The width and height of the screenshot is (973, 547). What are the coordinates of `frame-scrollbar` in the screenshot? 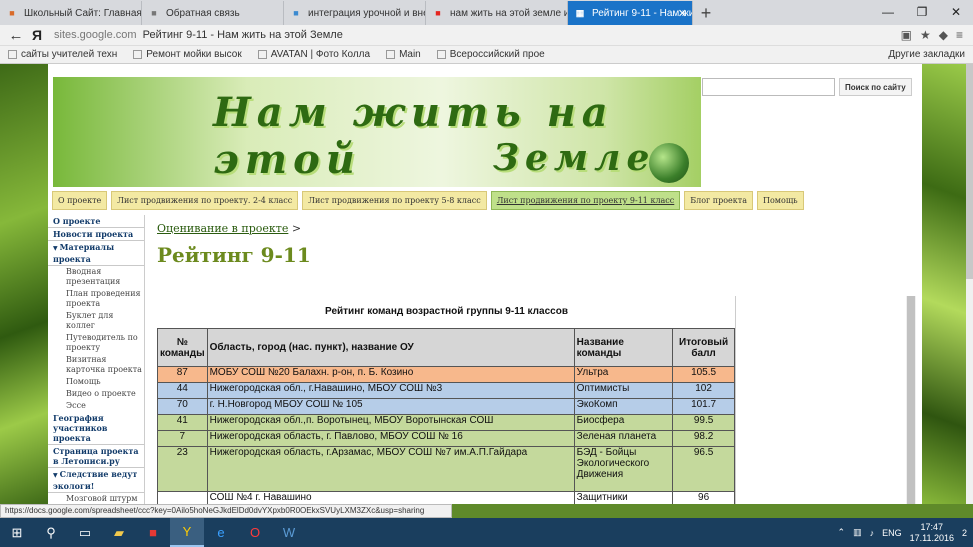 It's located at (911, 400).